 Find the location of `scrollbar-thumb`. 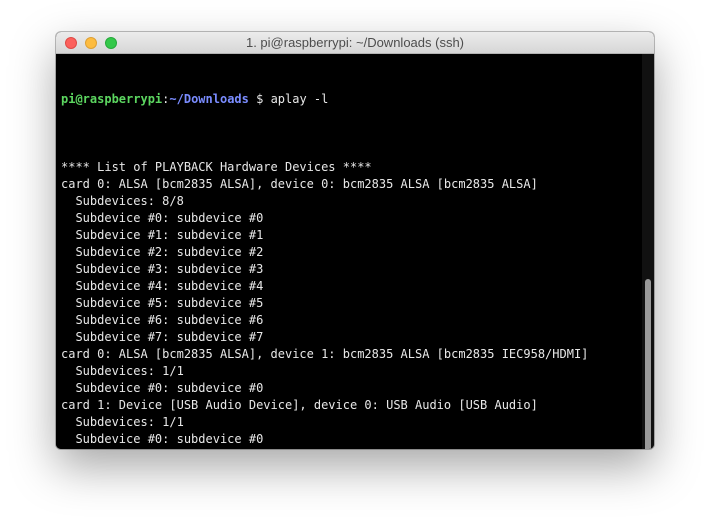

scrollbar-thumb is located at coordinates (648, 364).